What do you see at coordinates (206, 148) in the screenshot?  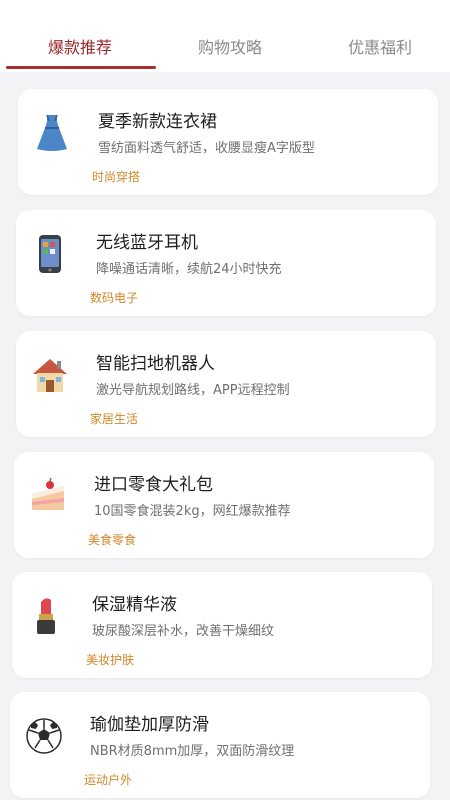 I see `item-description: 雪纺面料透气舒适，收腰显瘦A字版型` at bounding box center [206, 148].